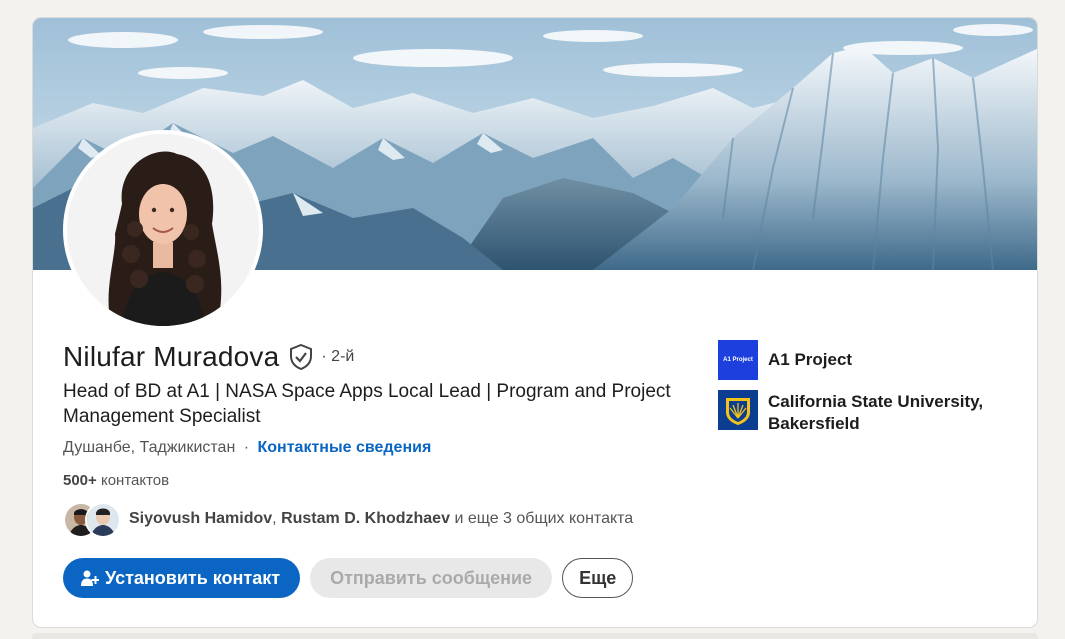 Image resolution: width=1065 pixels, height=639 pixels. I want to click on profile-name: Nilufar Muradova, so click(171, 356).